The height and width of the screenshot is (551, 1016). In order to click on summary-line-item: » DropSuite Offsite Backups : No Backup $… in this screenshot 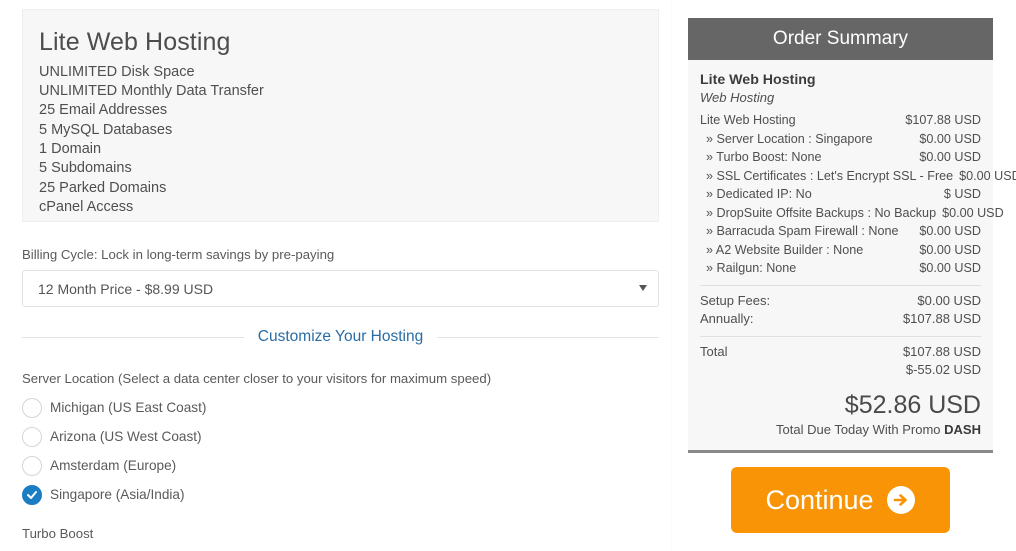, I will do `click(852, 213)`.